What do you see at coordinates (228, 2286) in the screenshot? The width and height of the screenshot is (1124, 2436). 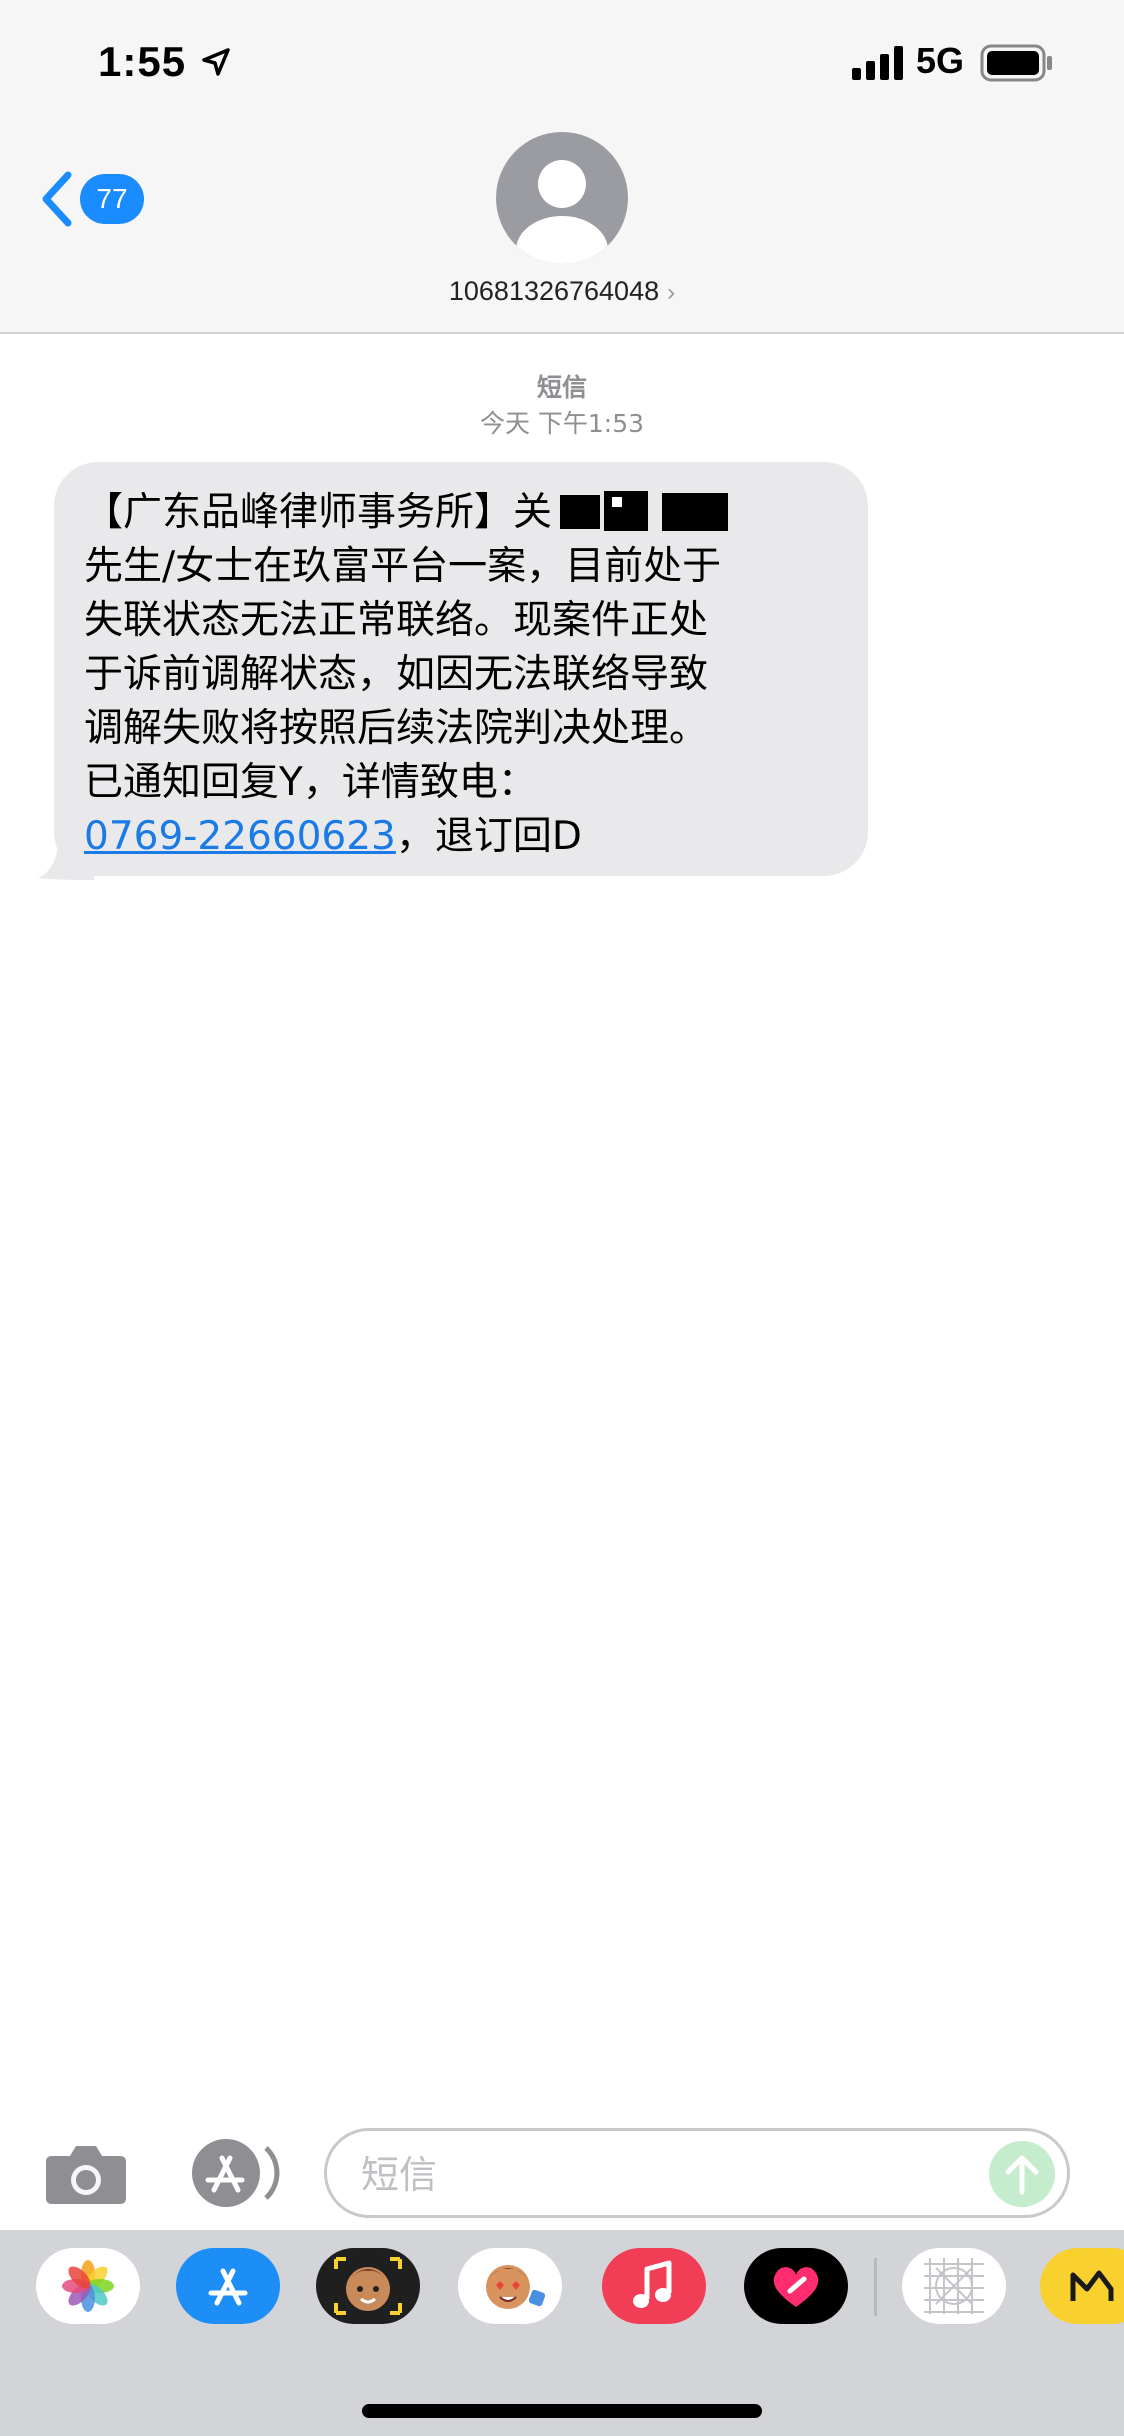 I see `app-store-icon` at bounding box center [228, 2286].